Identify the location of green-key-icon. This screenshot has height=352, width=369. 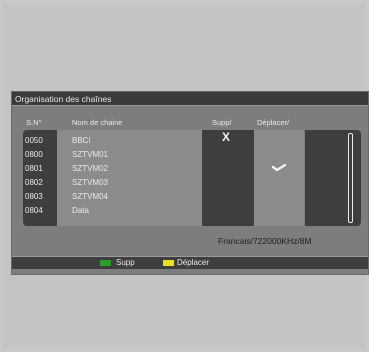
(105, 263).